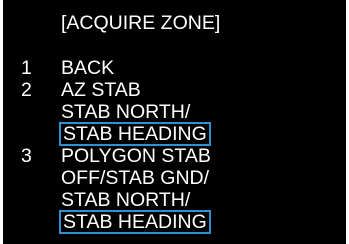 This screenshot has height=244, width=349. What do you see at coordinates (26, 68) in the screenshot?
I see `menu-item-number: 1` at bounding box center [26, 68].